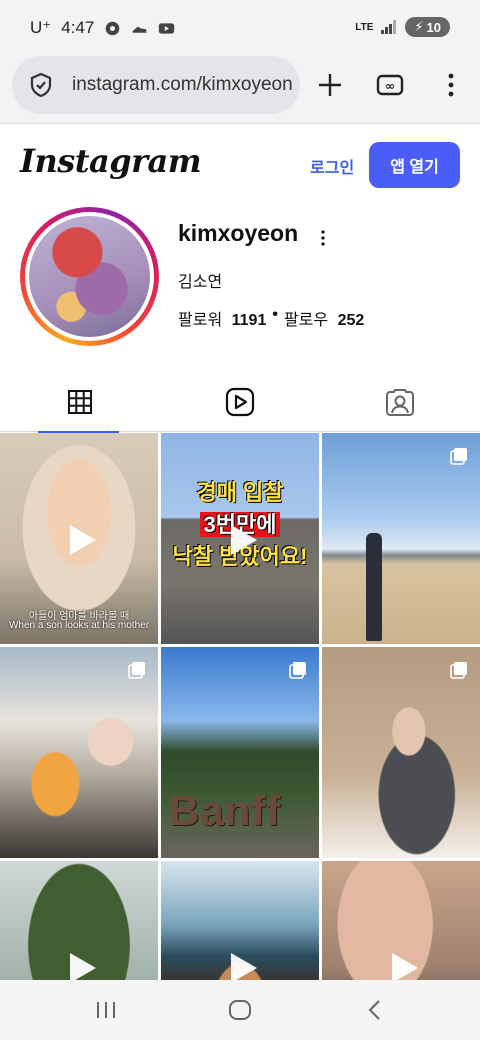 The height and width of the screenshot is (1040, 480). What do you see at coordinates (41, 27) in the screenshot?
I see `carrier-label: U⁺` at bounding box center [41, 27].